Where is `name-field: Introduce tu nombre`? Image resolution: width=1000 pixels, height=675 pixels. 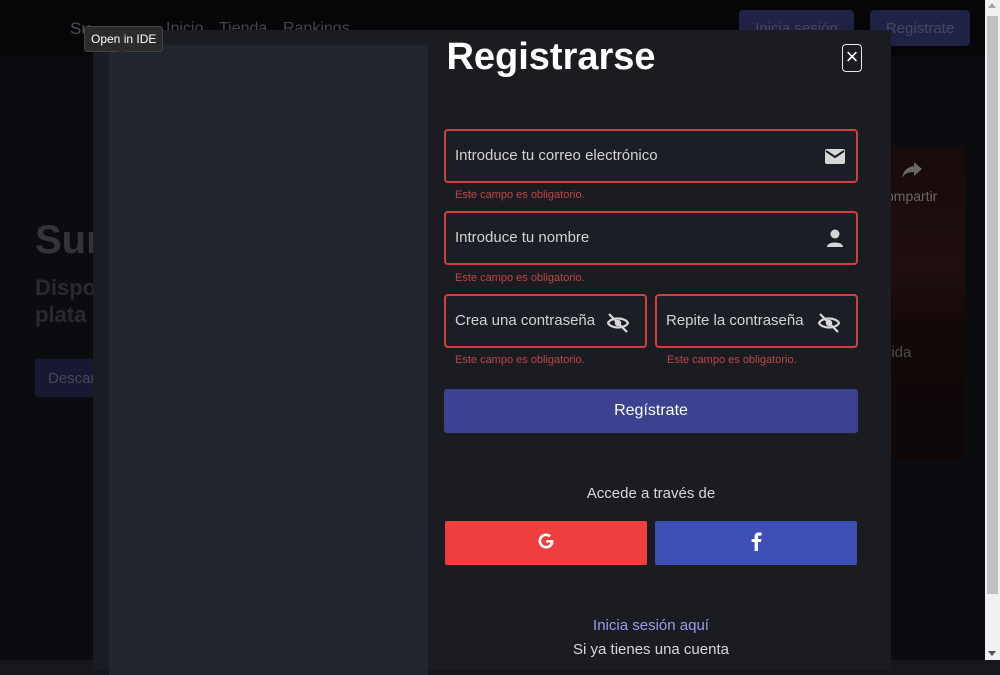
name-field: Introduce tu nombre is located at coordinates (651, 238).